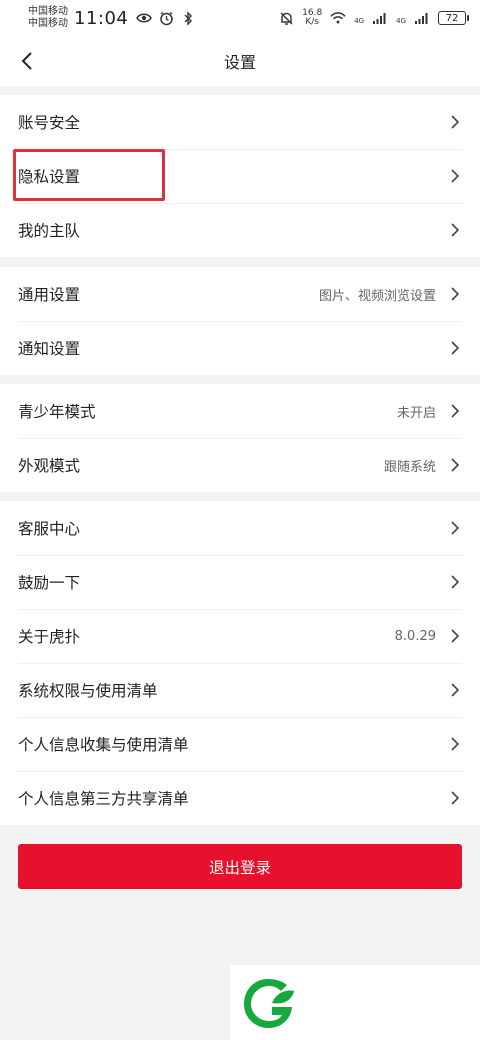  What do you see at coordinates (49, 123) in the screenshot?
I see `item-label: 账号安全` at bounding box center [49, 123].